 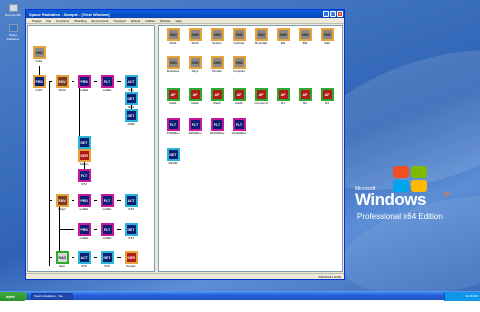 I want to click on menu-item-transport: Transport, so click(x=119, y=21).